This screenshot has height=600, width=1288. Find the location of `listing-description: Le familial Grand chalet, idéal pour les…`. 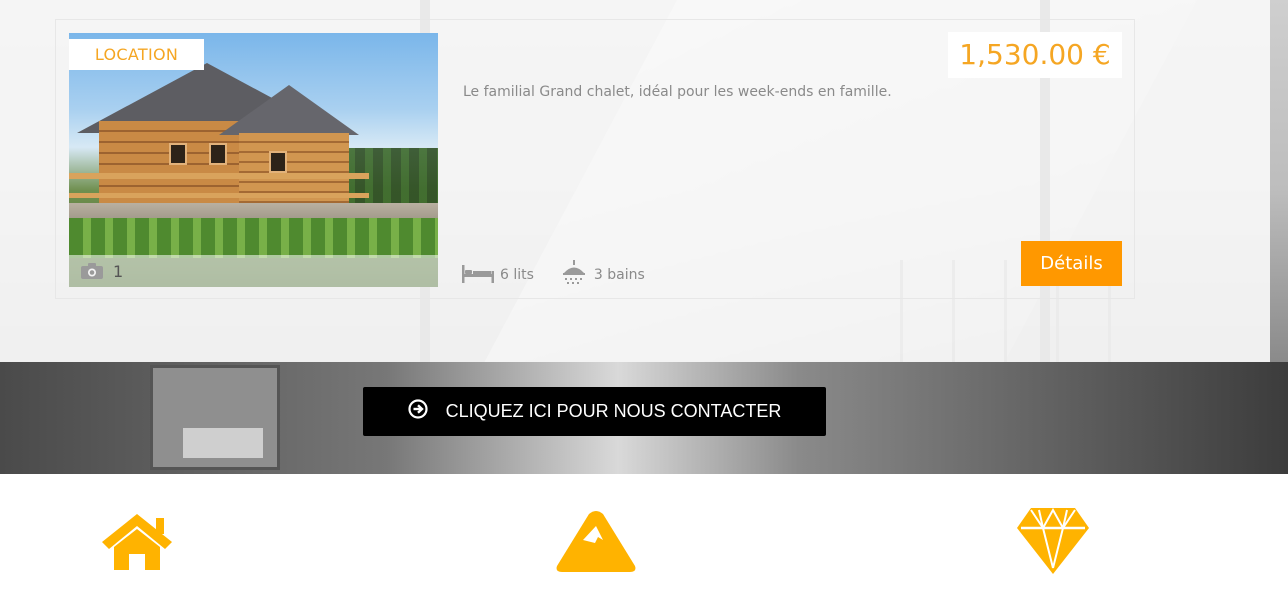

listing-description: Le familial Grand chalet, idéal pour les… is located at coordinates (677, 92).